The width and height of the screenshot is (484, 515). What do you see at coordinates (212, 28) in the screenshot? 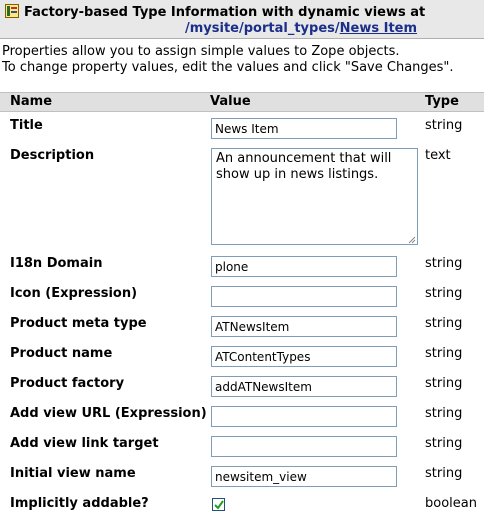
I see `breadcrumb-link-mysite: /mysite` at bounding box center [212, 28].